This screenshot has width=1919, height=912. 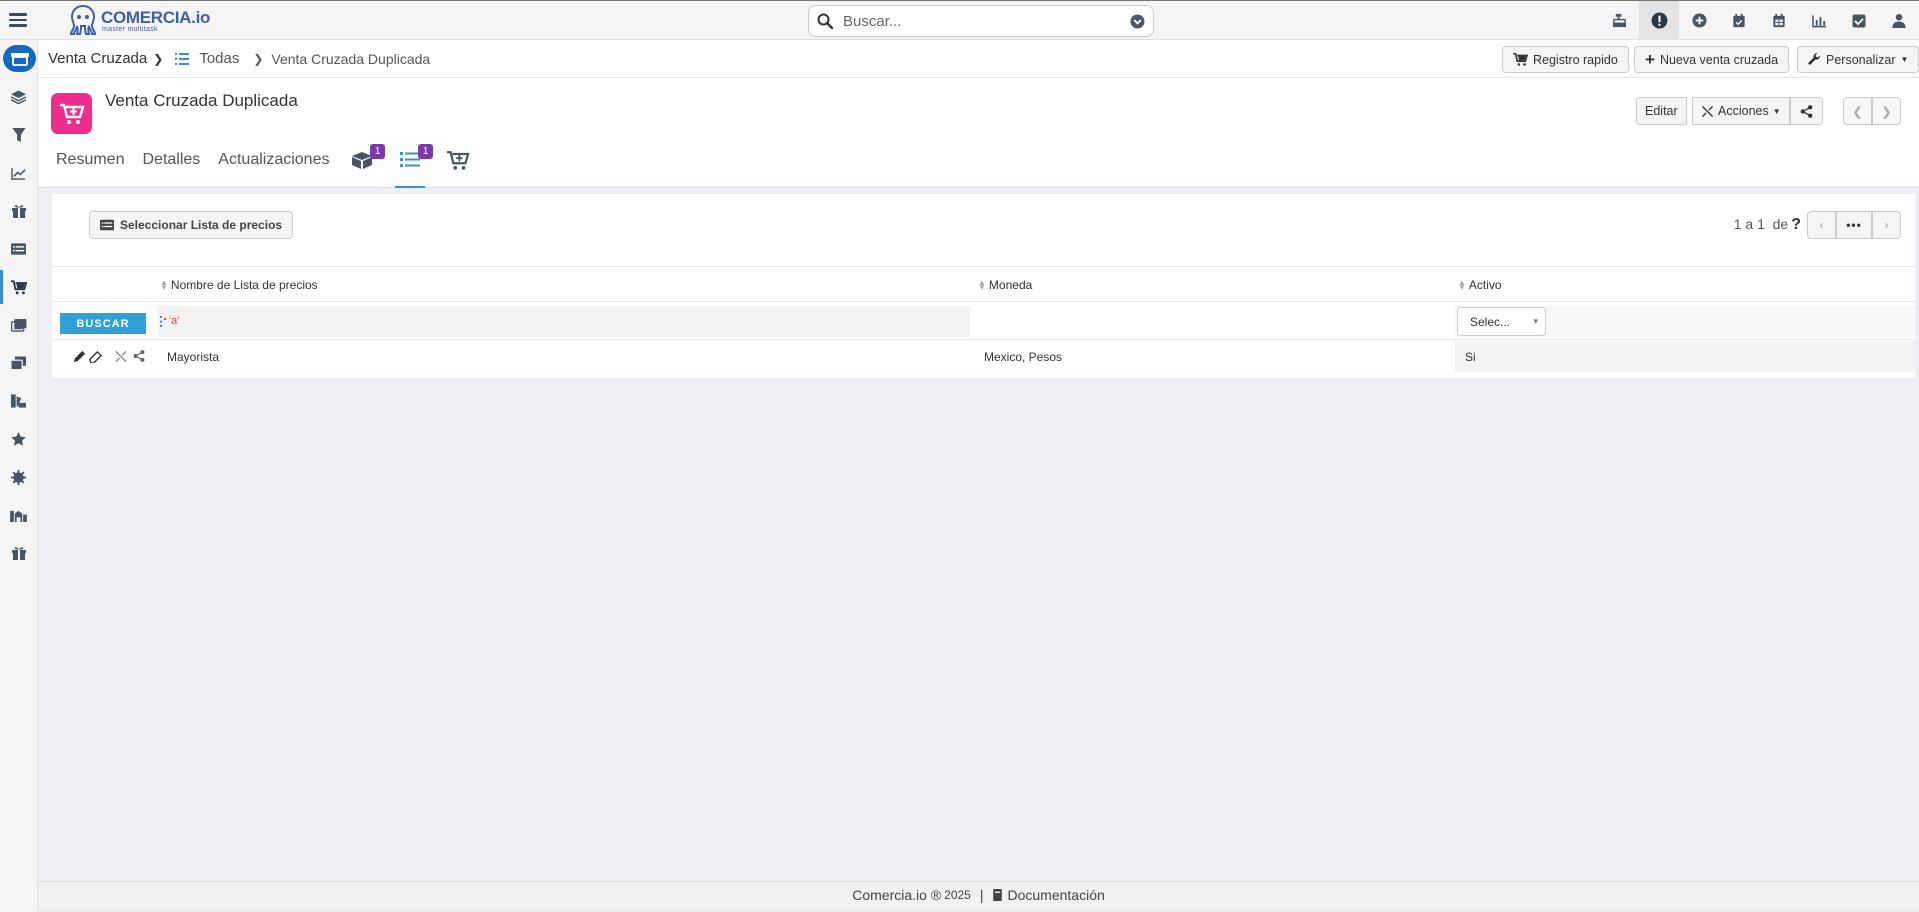 I want to click on sidebar-item-home, so click(x=18, y=59).